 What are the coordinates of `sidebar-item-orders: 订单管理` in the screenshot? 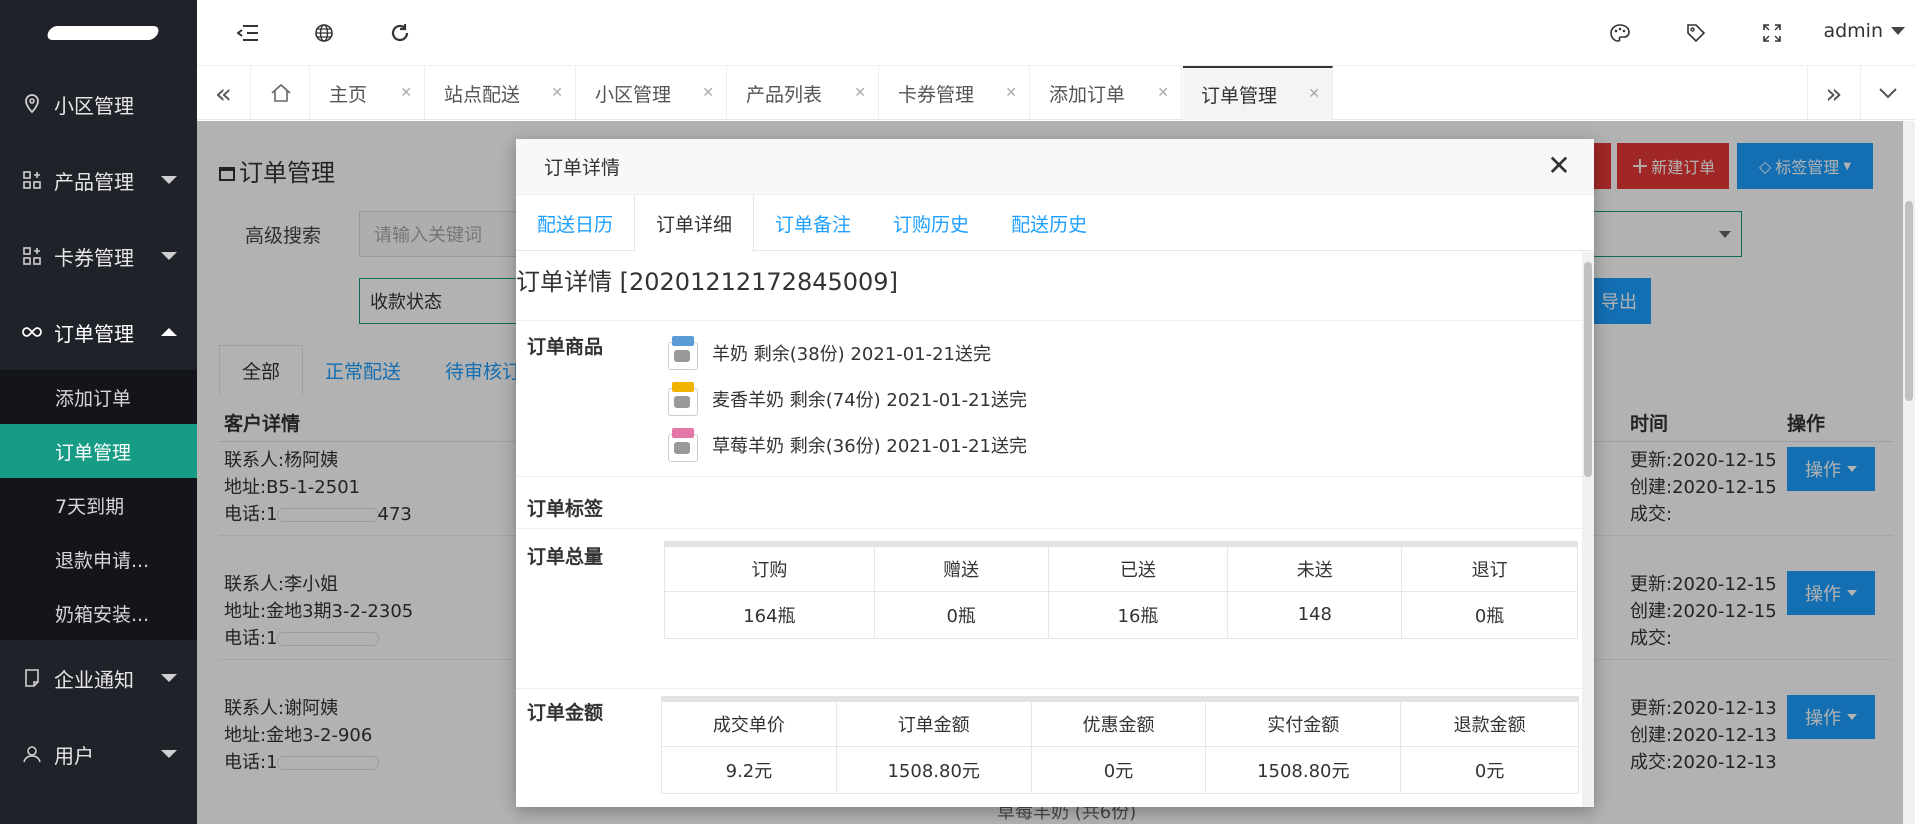 It's located at (98, 332).